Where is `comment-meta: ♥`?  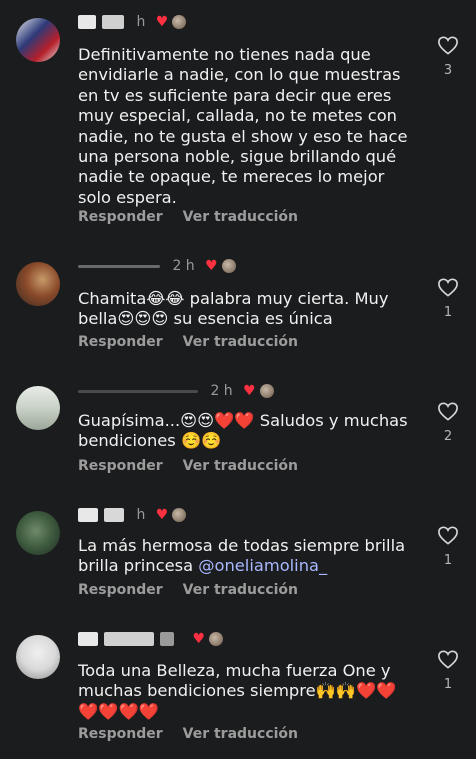
comment-meta: ♥ is located at coordinates (151, 641).